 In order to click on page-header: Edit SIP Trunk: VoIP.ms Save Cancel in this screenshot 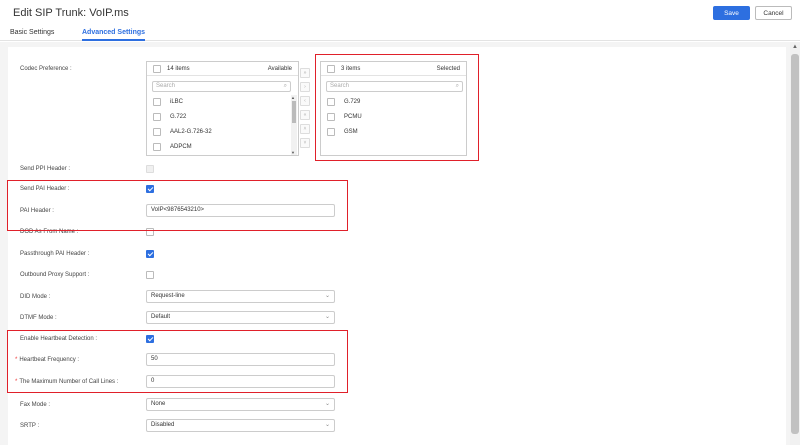, I will do `click(400, 14)`.